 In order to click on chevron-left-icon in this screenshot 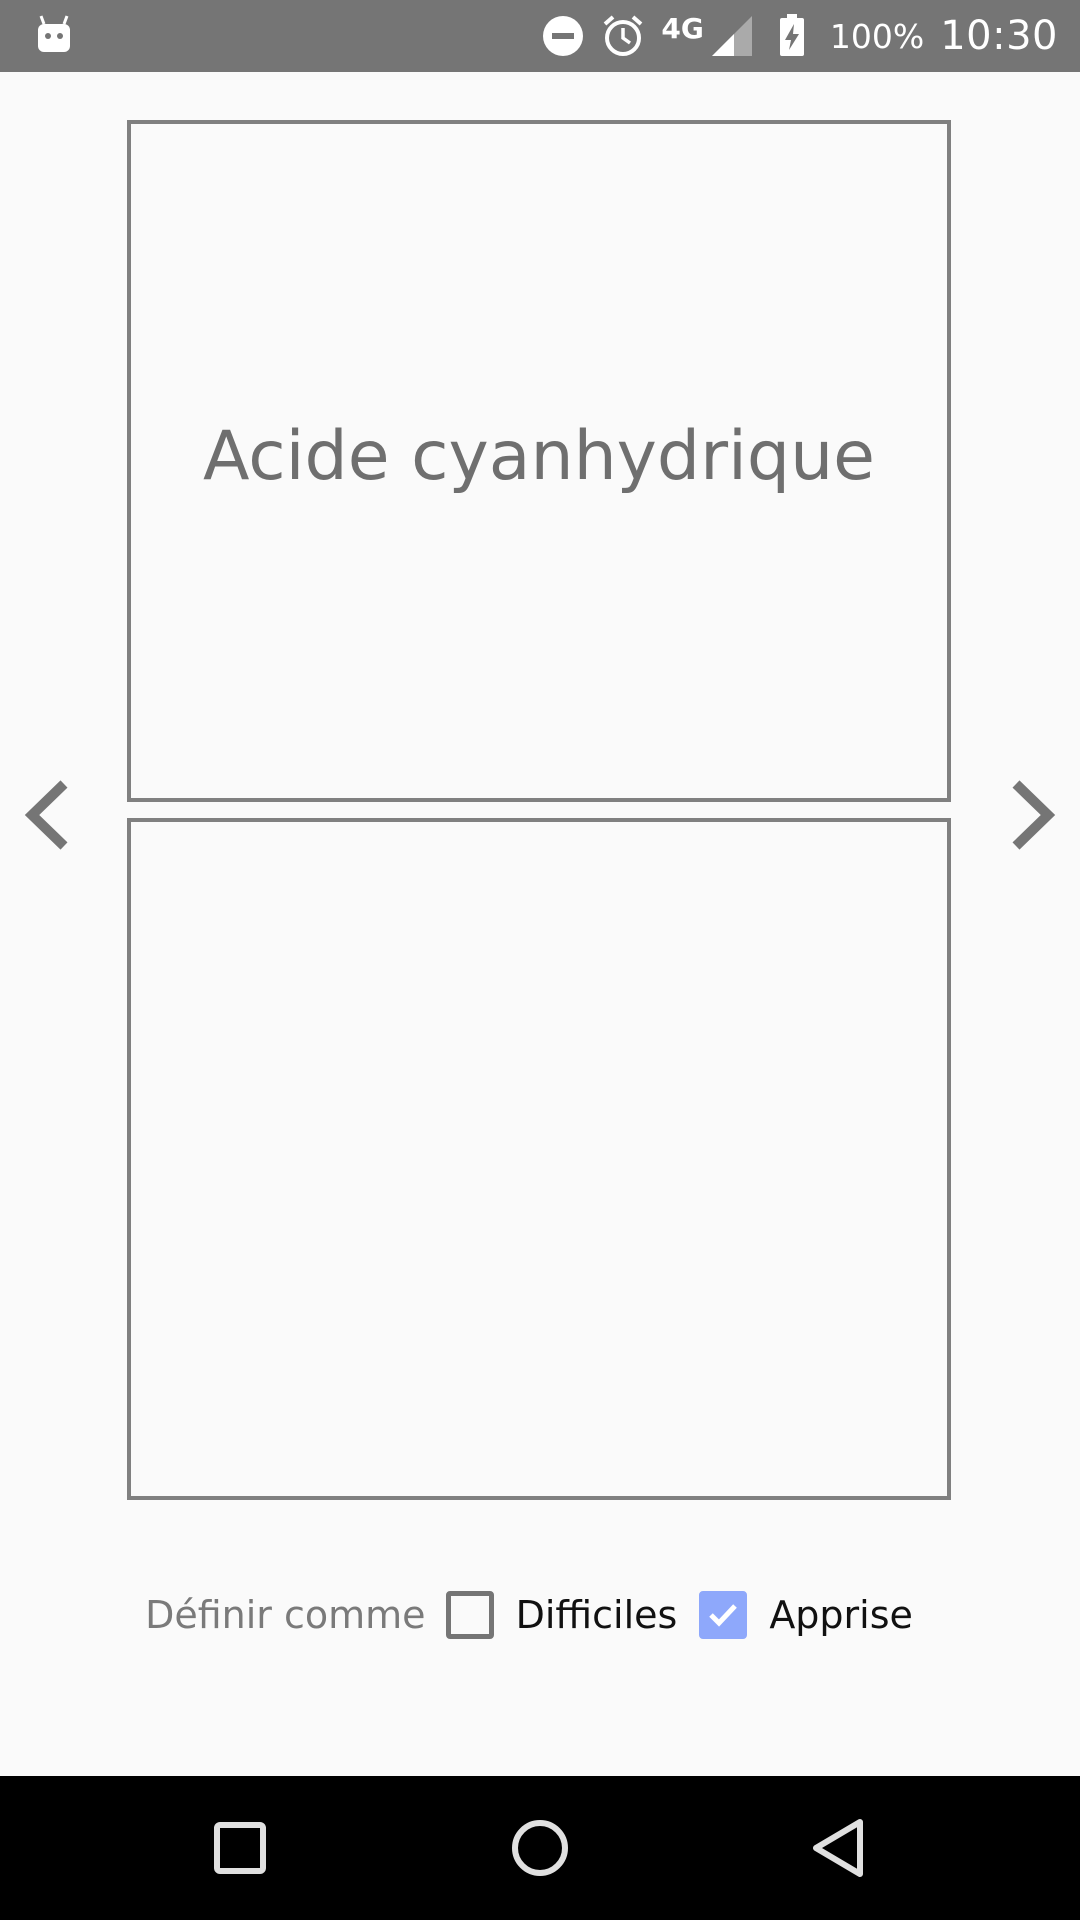, I will do `click(50, 815)`.